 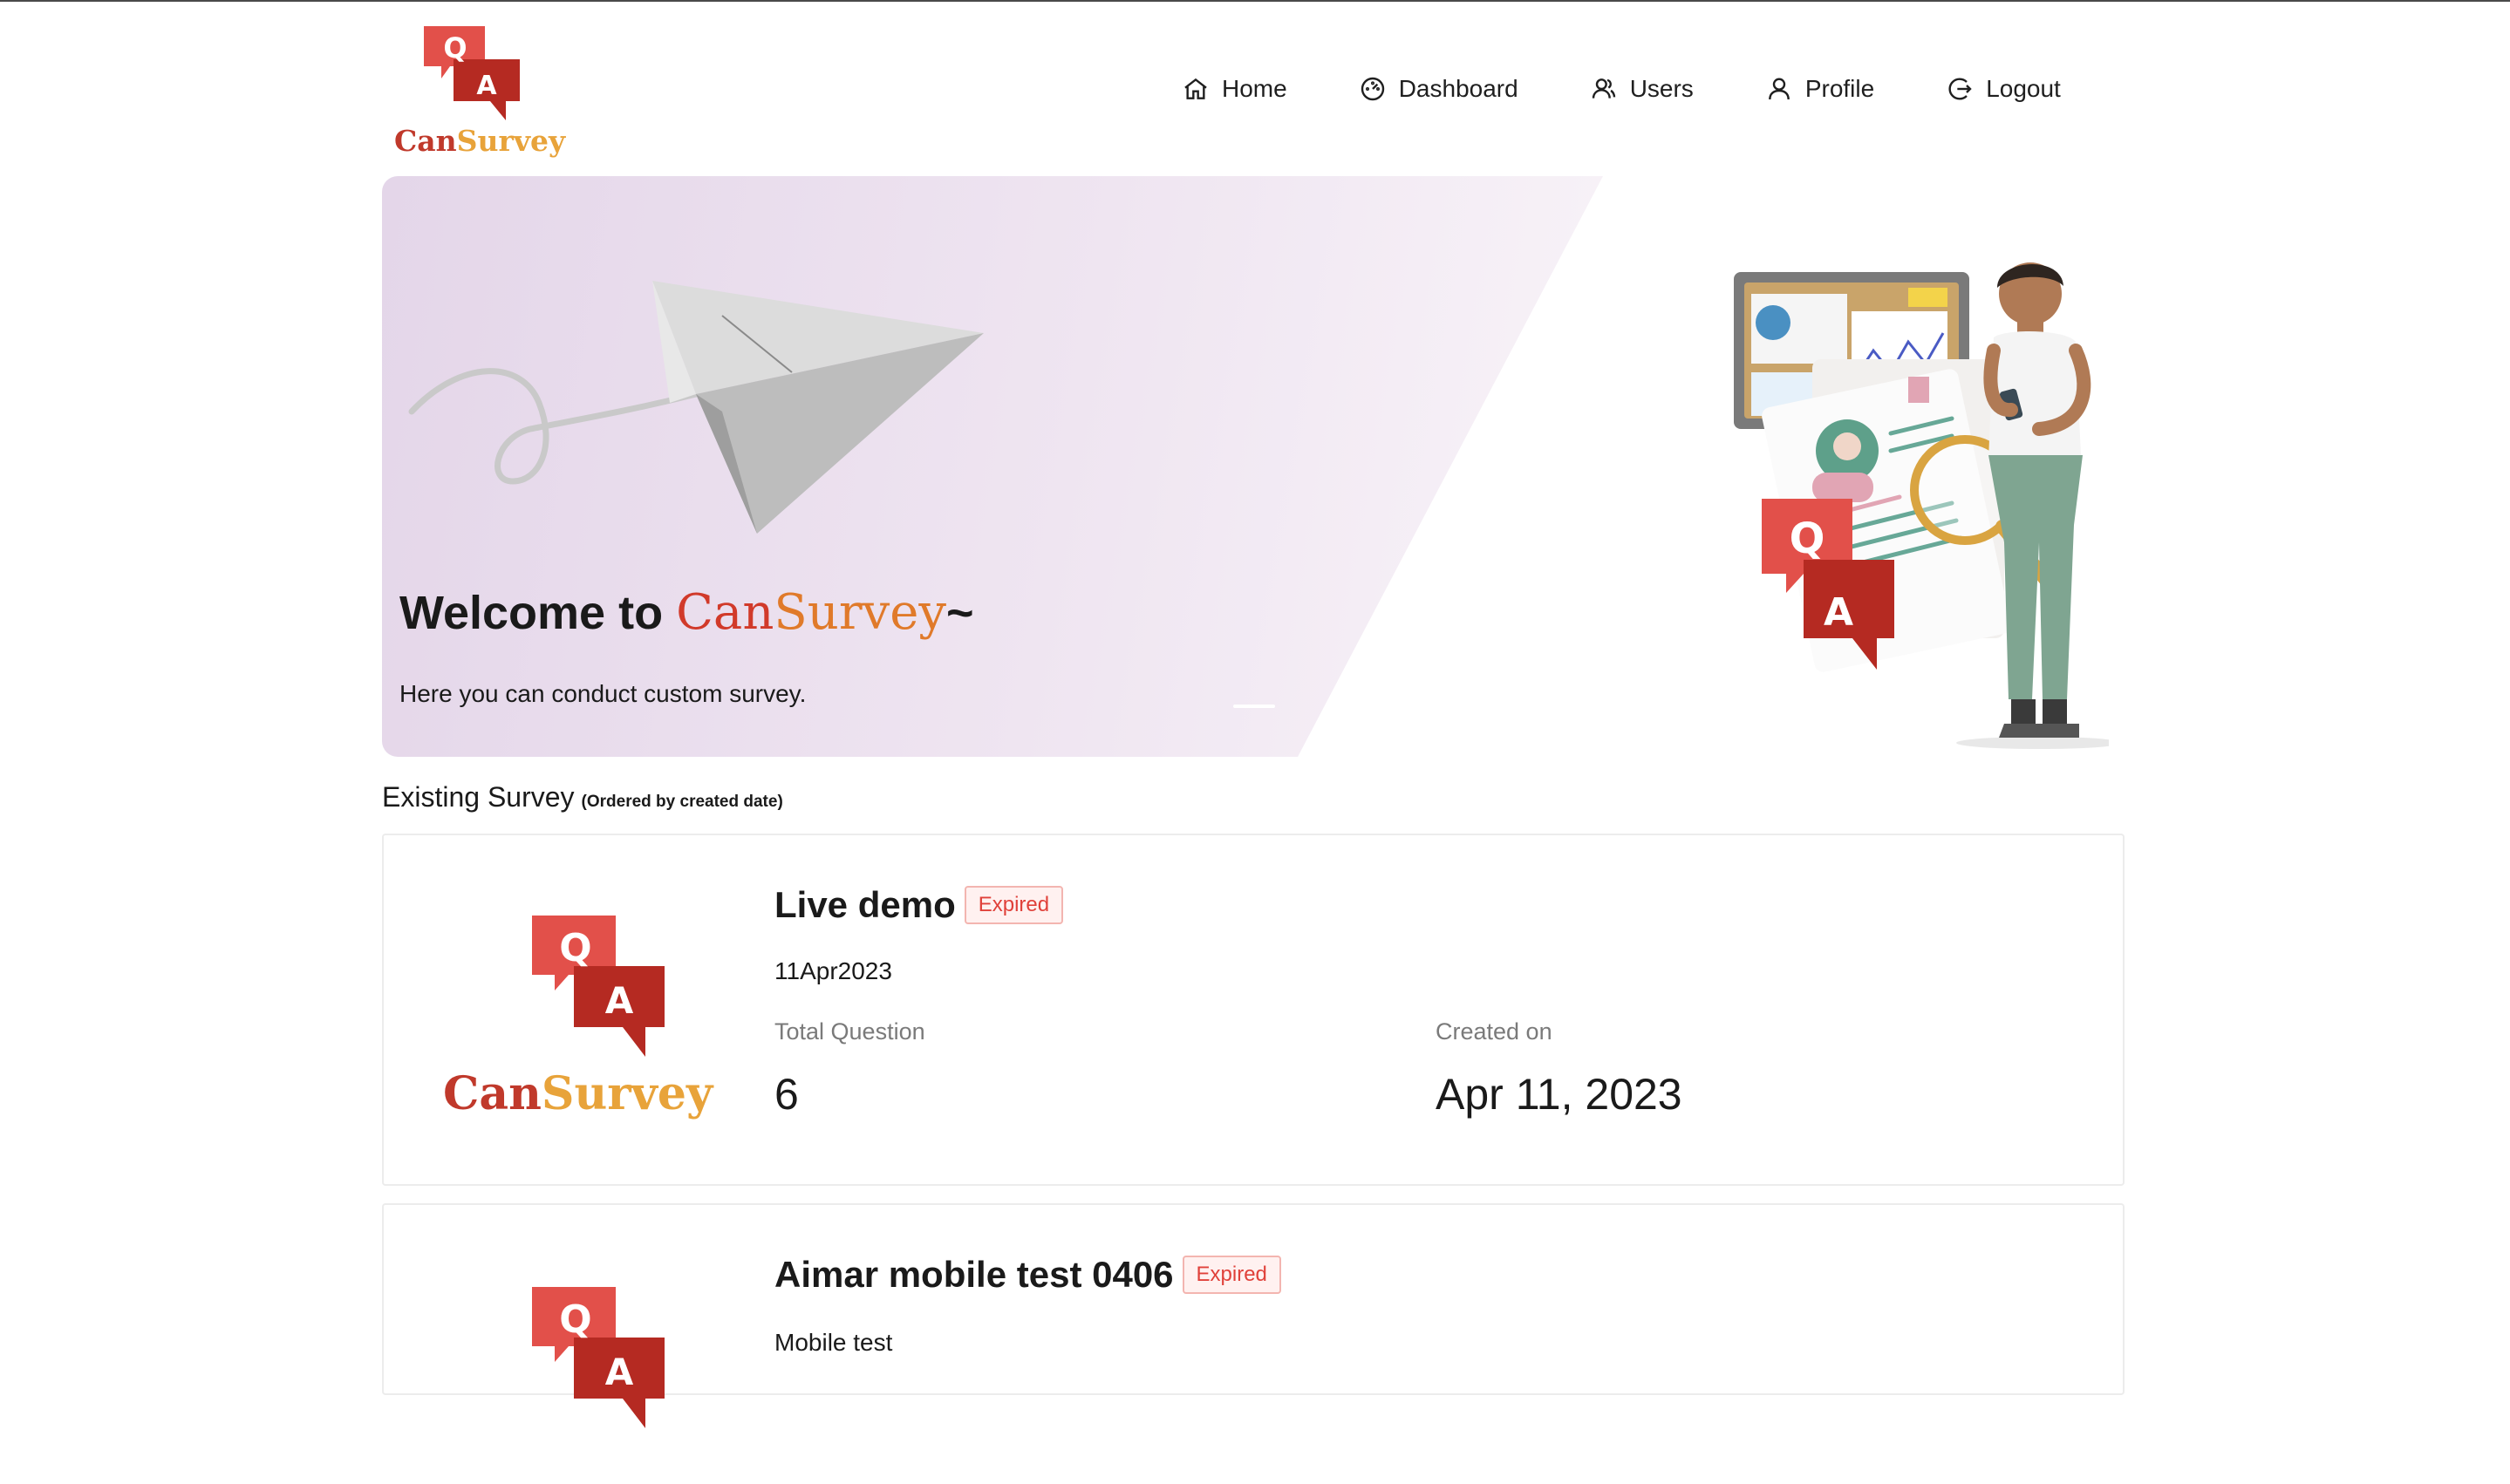 I want to click on survey-title: Live demo Expired, so click(x=919, y=905).